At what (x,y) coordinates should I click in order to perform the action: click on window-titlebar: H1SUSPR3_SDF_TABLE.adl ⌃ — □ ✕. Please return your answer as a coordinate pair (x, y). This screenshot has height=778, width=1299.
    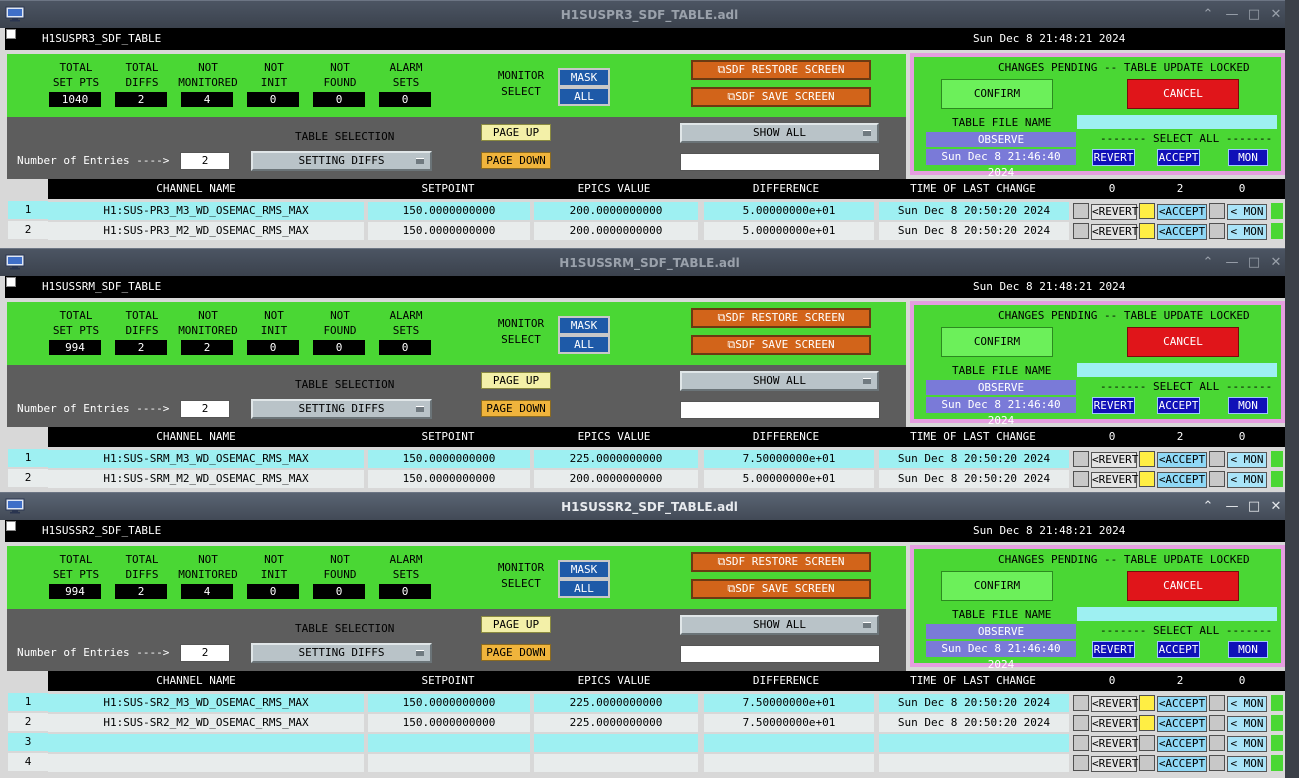
    Looking at the image, I should click on (649, 14).